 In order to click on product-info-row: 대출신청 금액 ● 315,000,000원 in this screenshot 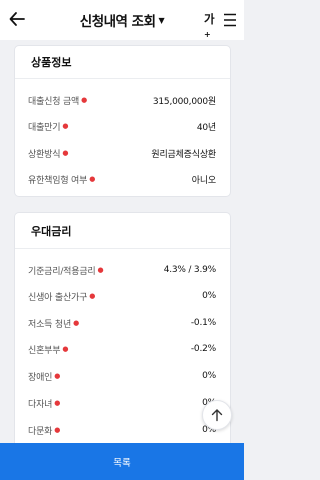, I will do `click(122, 100)`.